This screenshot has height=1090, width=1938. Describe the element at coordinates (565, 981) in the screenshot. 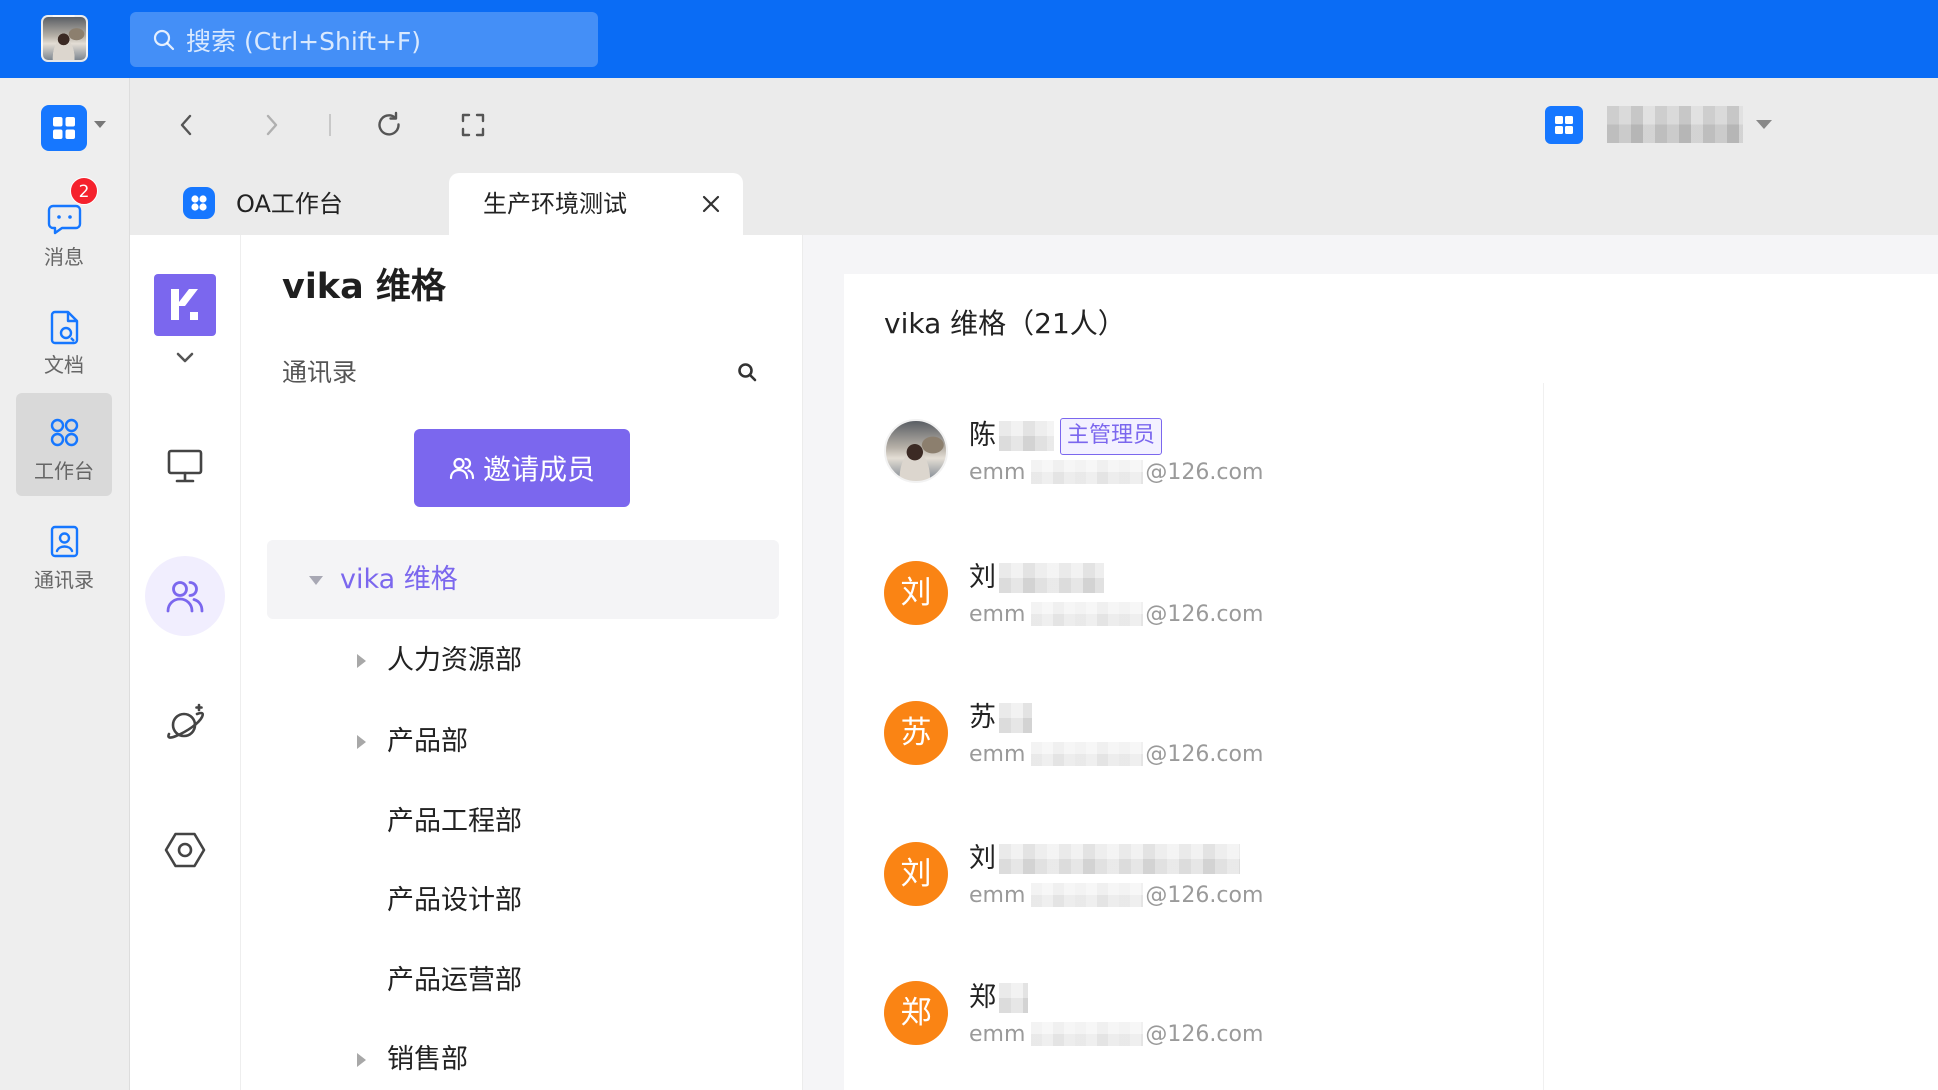

I see `tree-node-product-operations: 产品运营部` at that location.